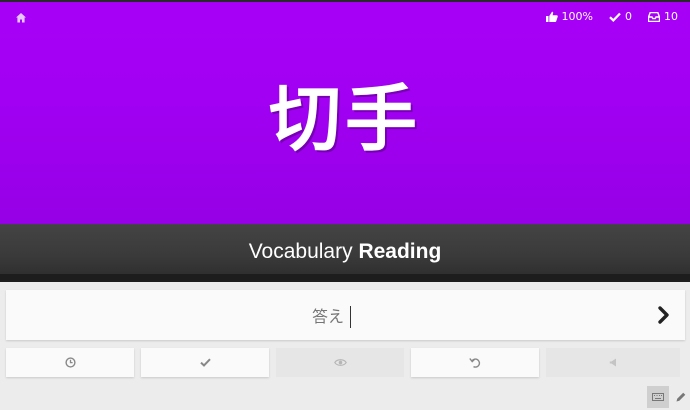 This screenshot has width=690, height=410. I want to click on correct-count: 0, so click(628, 16).